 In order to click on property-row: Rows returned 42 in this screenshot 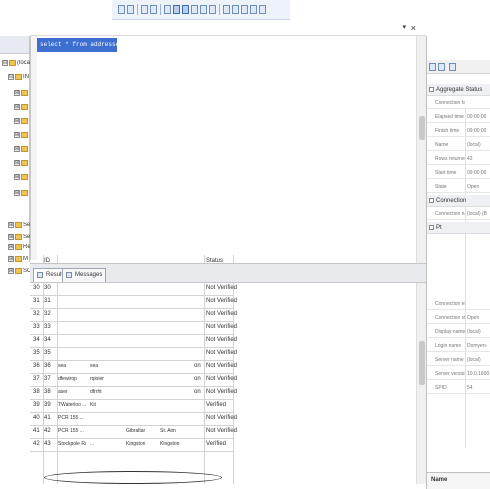, I will do `click(458, 159)`.